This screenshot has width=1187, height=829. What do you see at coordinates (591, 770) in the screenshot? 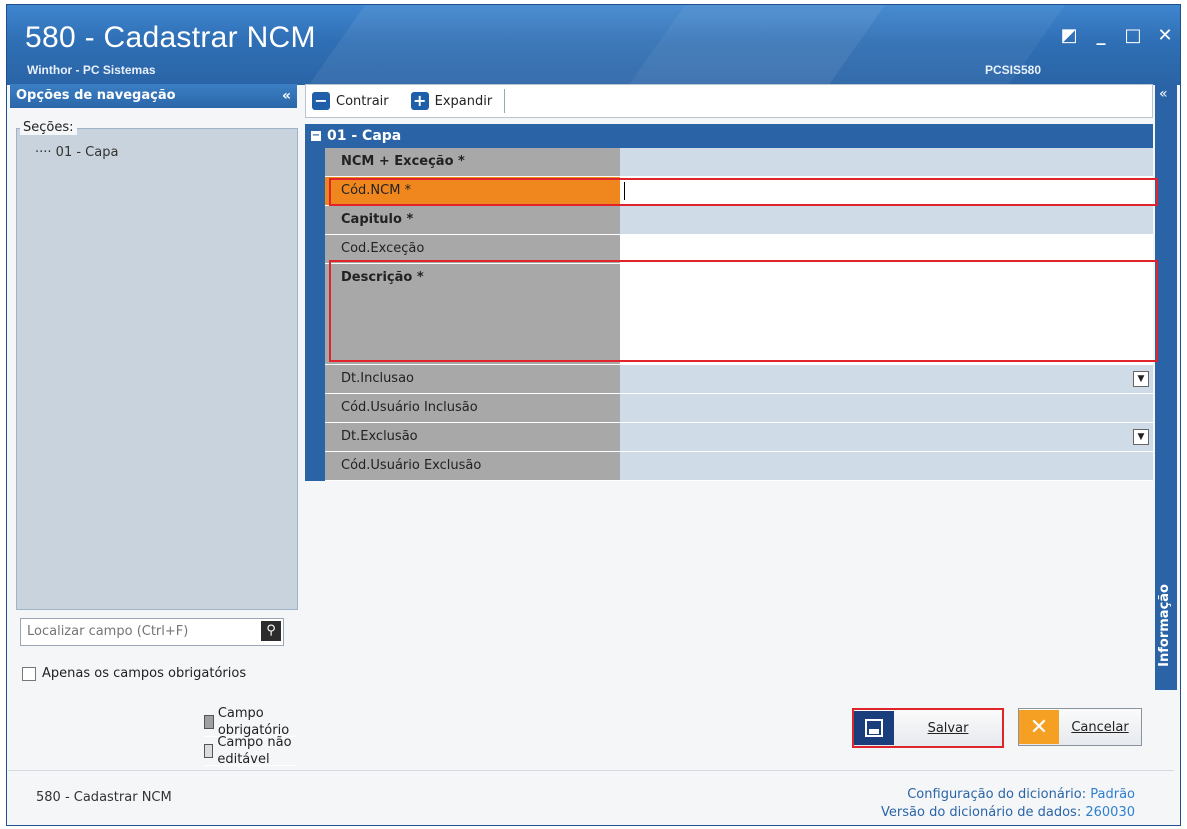
I see `footer-divider` at bounding box center [591, 770].